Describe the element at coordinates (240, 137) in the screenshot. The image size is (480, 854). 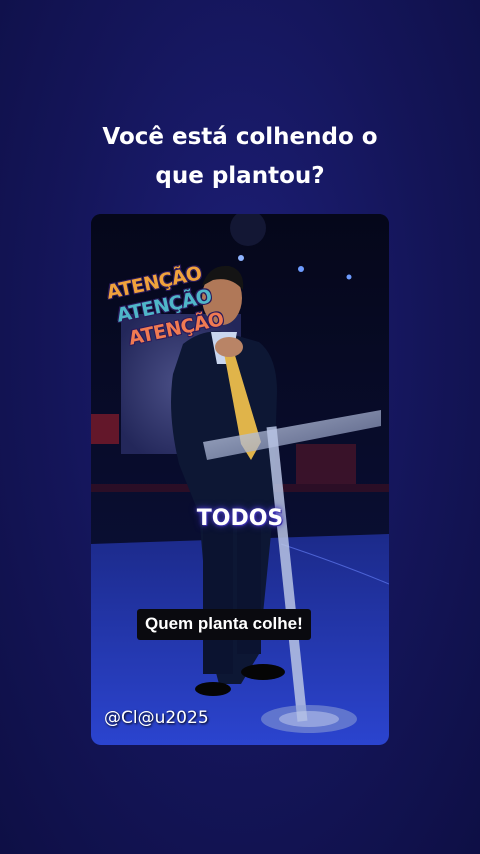
I see `headline-line-1: Você está colhendo o` at that location.